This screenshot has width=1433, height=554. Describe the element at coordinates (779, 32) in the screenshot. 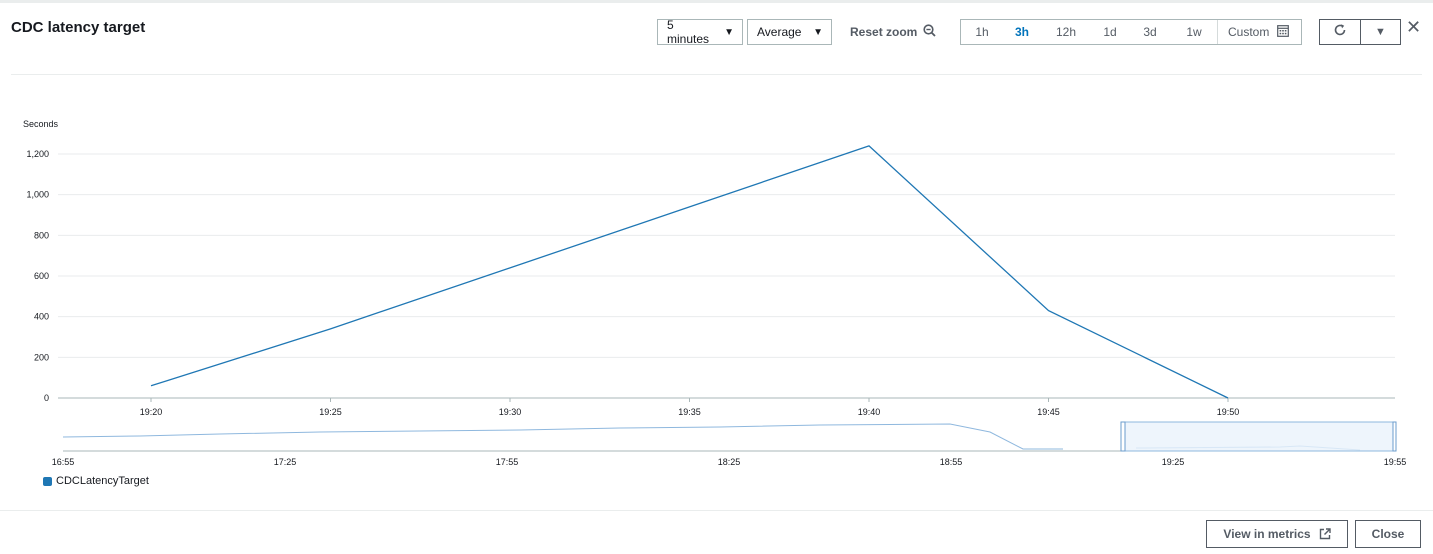

I see `statistic-value: Average` at that location.